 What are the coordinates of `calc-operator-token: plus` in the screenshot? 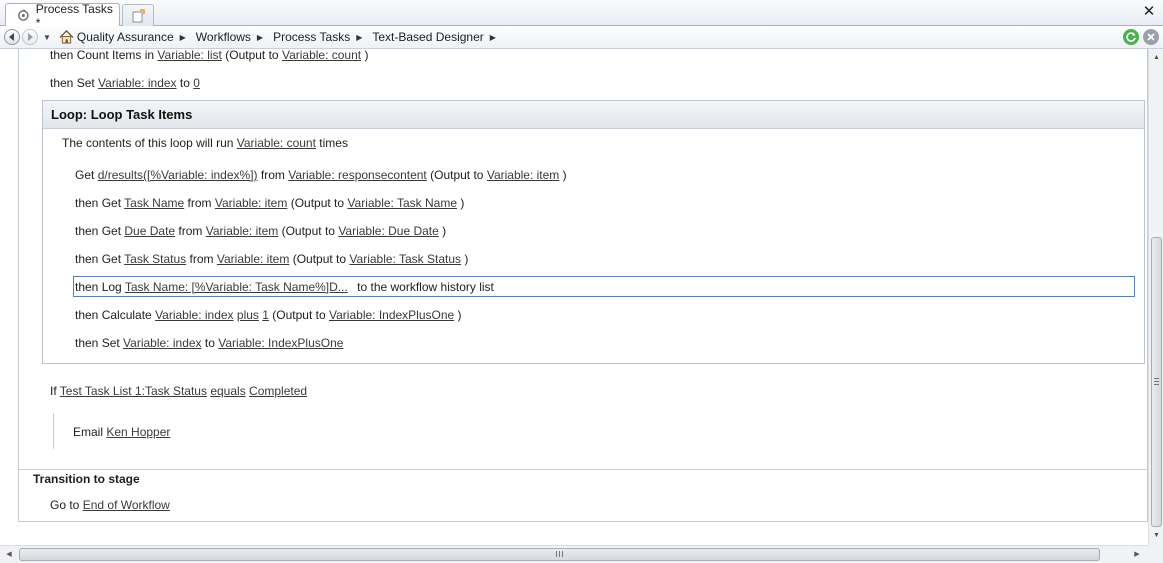 It's located at (248, 315).